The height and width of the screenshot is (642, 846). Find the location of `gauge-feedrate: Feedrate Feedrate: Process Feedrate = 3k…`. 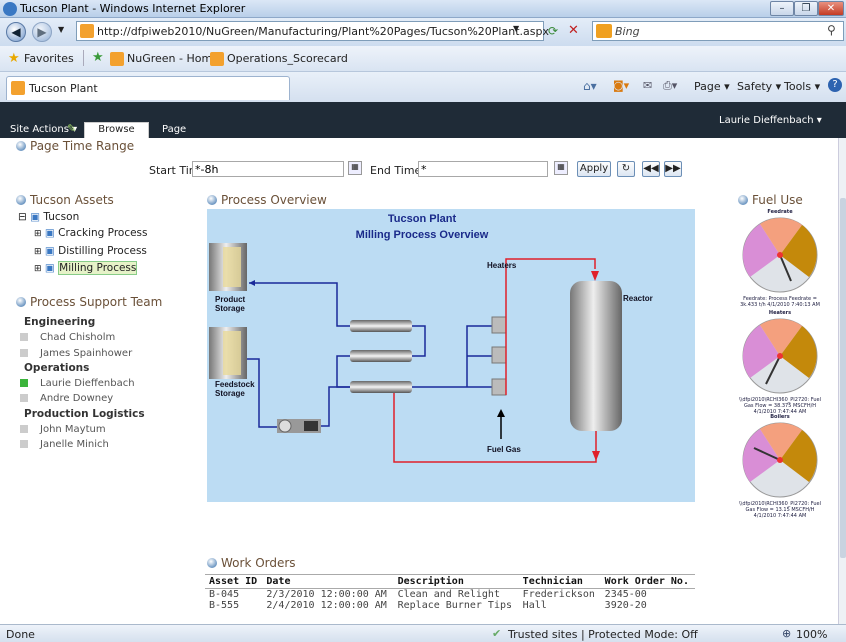

gauge-feedrate: Feedrate Feedrate: Process Feedrate = 3k… is located at coordinates (780, 258).